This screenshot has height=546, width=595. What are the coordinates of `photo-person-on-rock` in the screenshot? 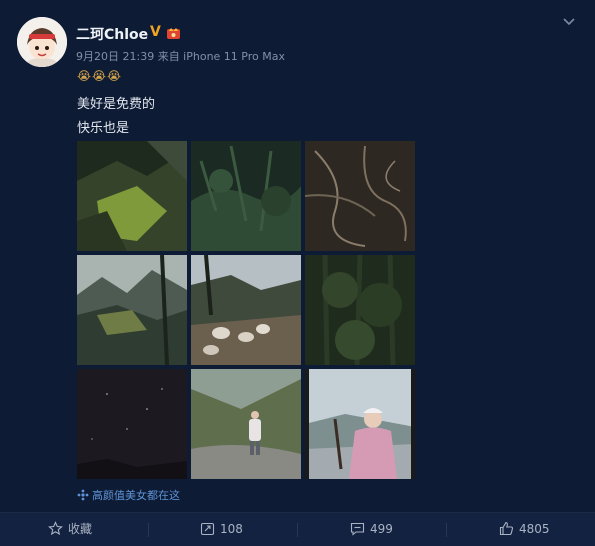 It's located at (246, 424).